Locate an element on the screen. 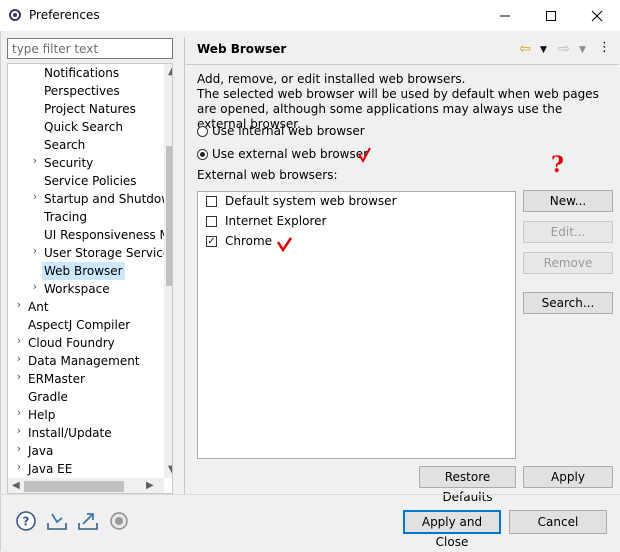  tree-item: Java EE is located at coordinates (50, 469).